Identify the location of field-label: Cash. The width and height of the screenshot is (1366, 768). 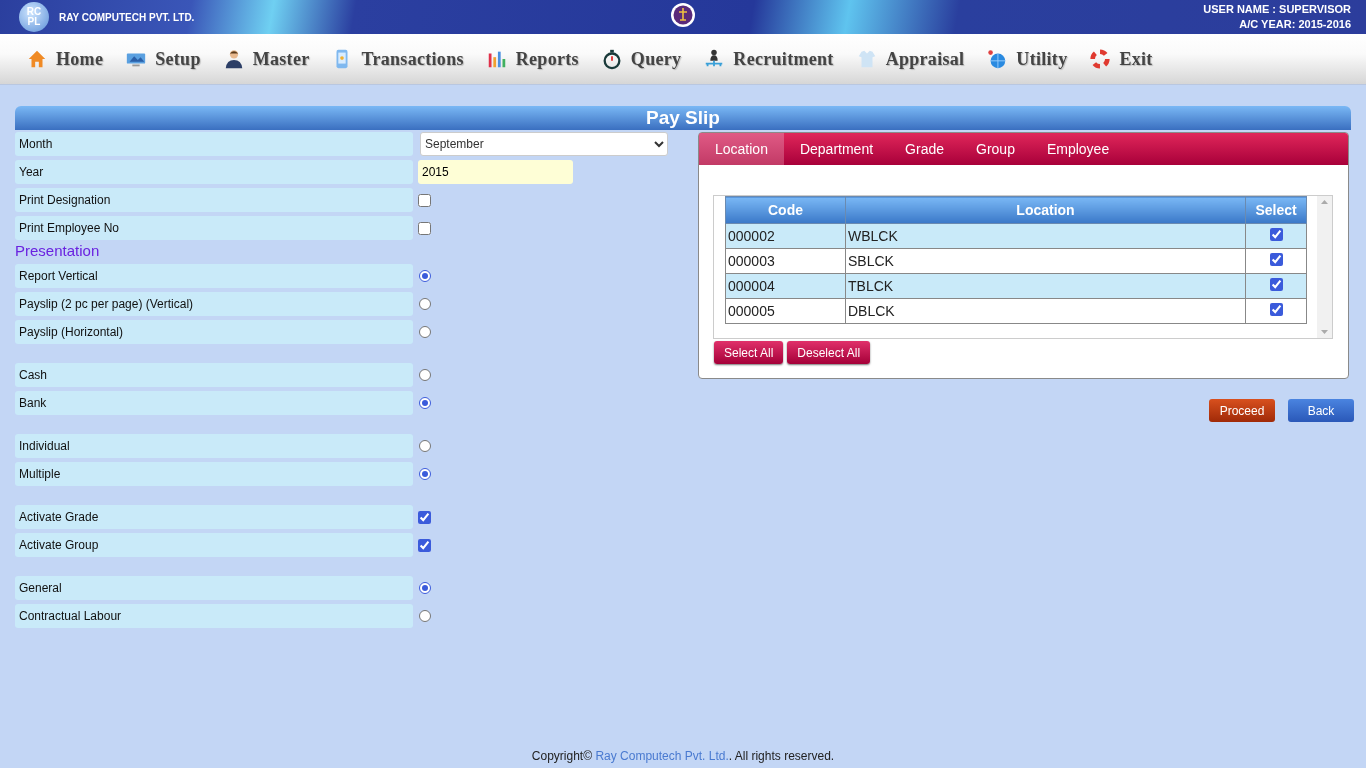
(214, 375).